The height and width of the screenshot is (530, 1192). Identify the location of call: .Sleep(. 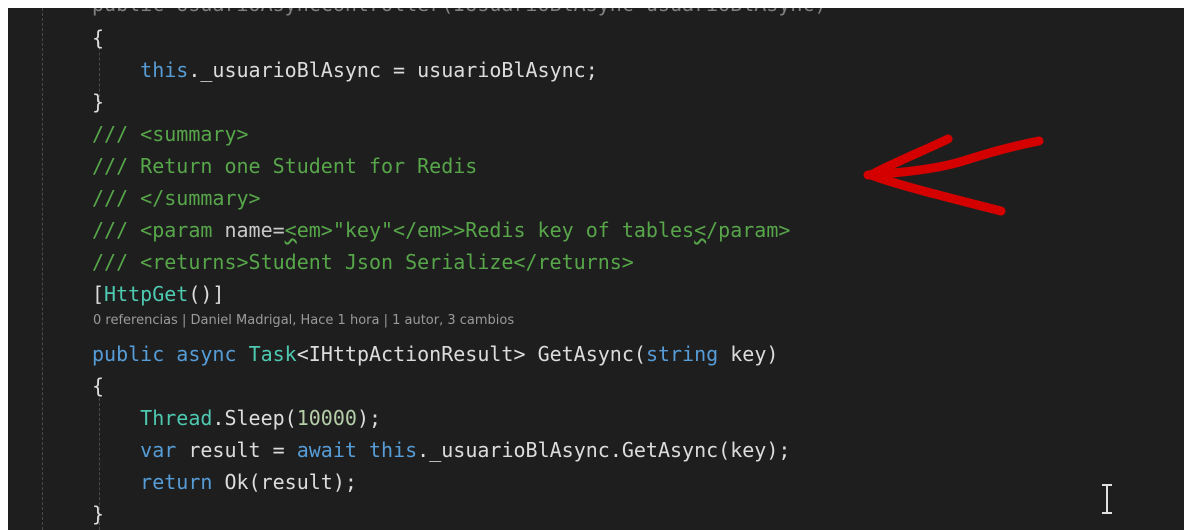
(254, 418).